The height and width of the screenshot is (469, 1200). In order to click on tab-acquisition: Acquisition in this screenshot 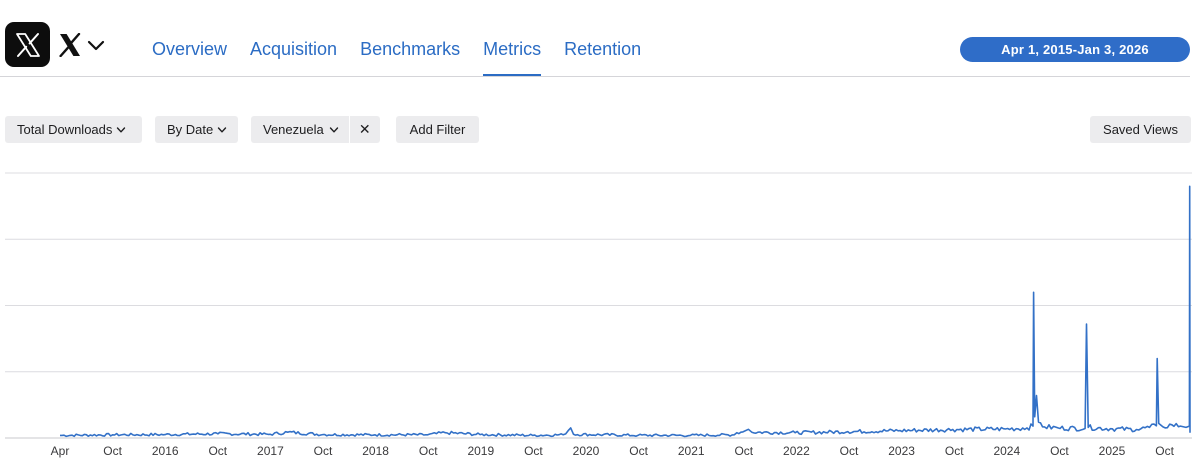, I will do `click(293, 57)`.